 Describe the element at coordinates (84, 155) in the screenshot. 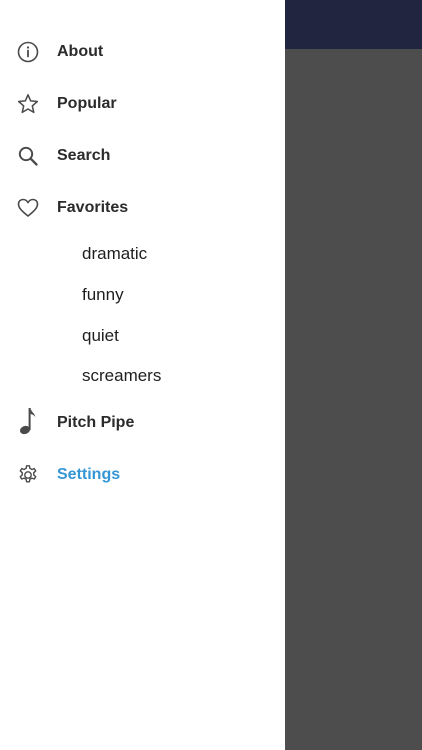

I see `menu-item-search-label: Search` at that location.